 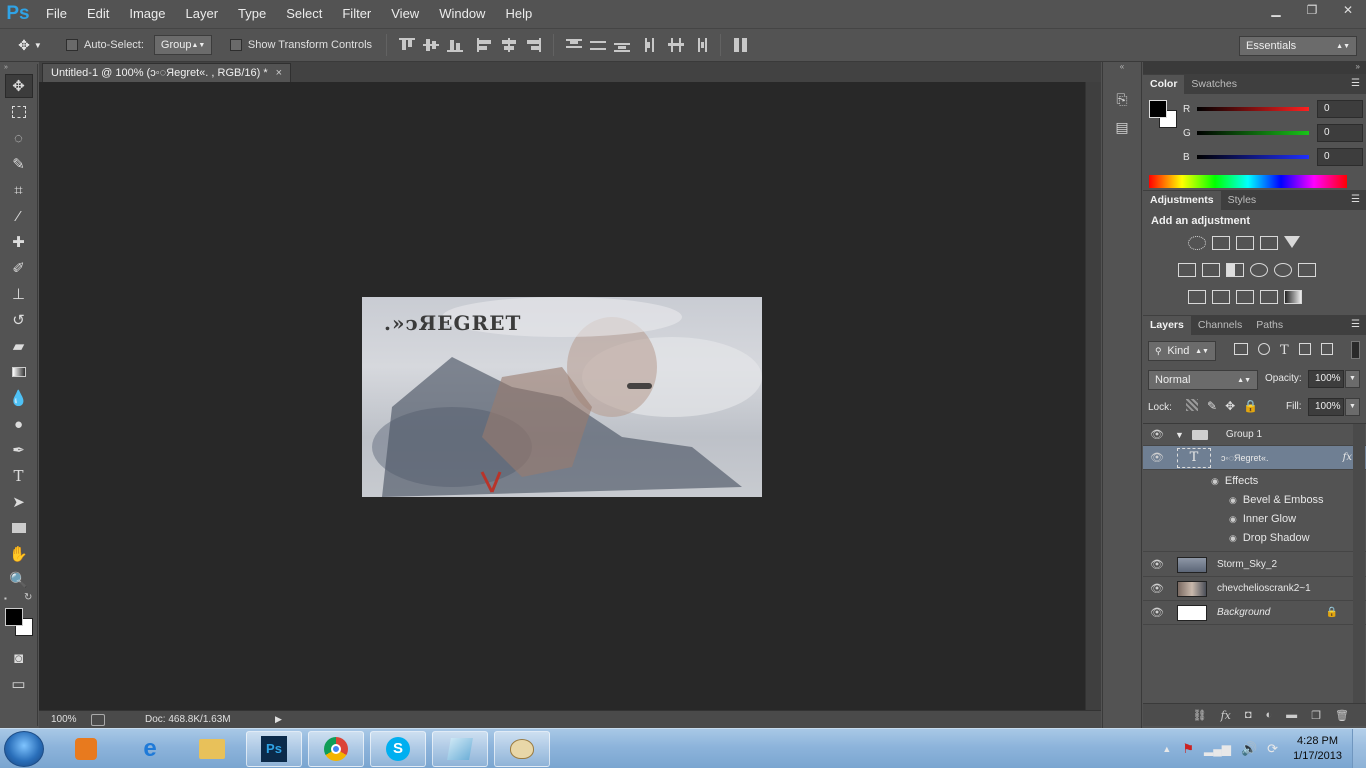 I want to click on new-layer-icon: ❐, so click(x=1316, y=715).